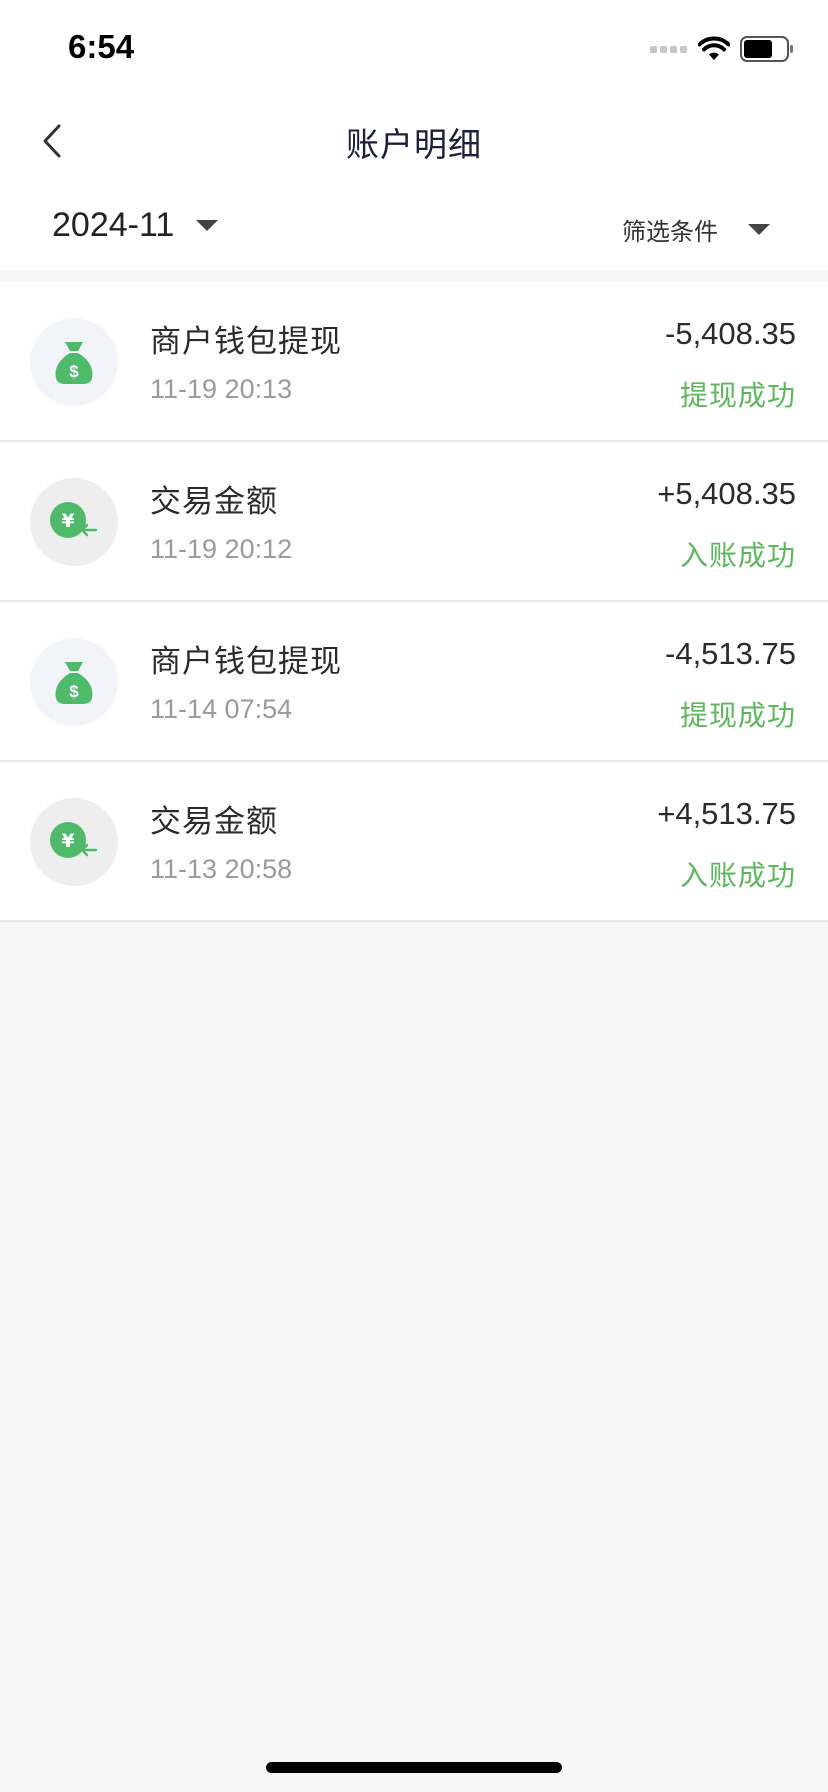 This screenshot has width=828, height=1792. Describe the element at coordinates (670, 232) in the screenshot. I see `filter-label: 筛选条件` at that location.